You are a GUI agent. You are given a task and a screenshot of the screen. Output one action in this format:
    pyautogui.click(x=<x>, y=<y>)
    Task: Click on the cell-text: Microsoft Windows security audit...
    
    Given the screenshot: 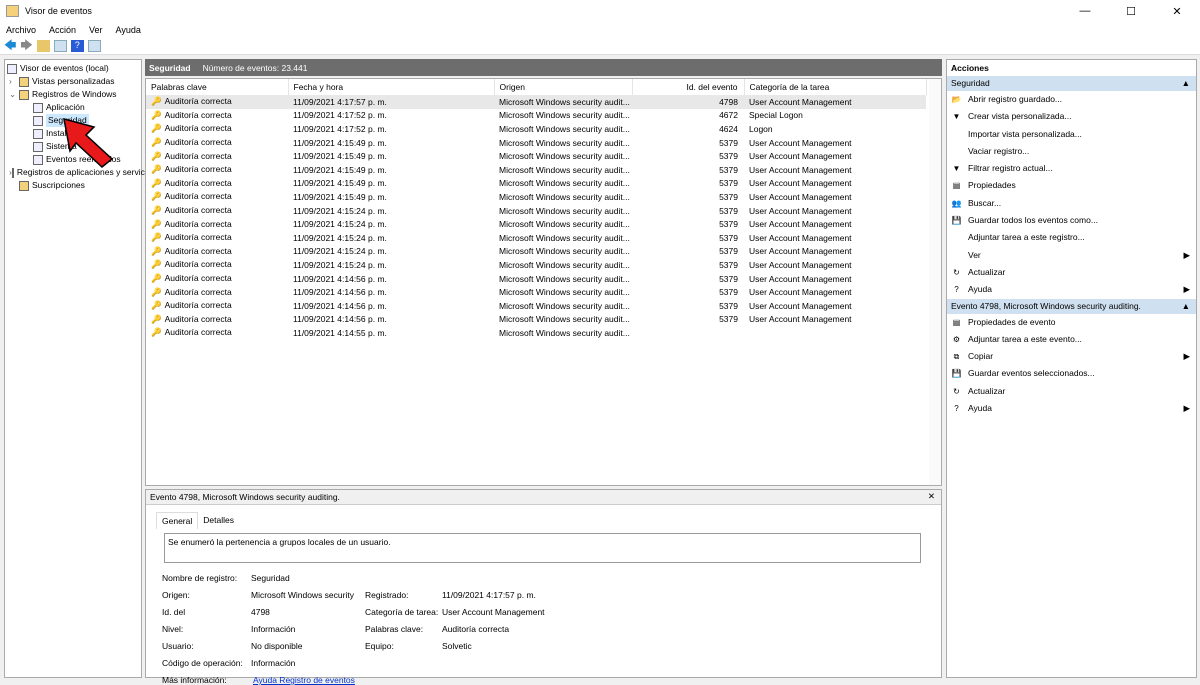 What is the action you would take?
    pyautogui.click(x=564, y=251)
    